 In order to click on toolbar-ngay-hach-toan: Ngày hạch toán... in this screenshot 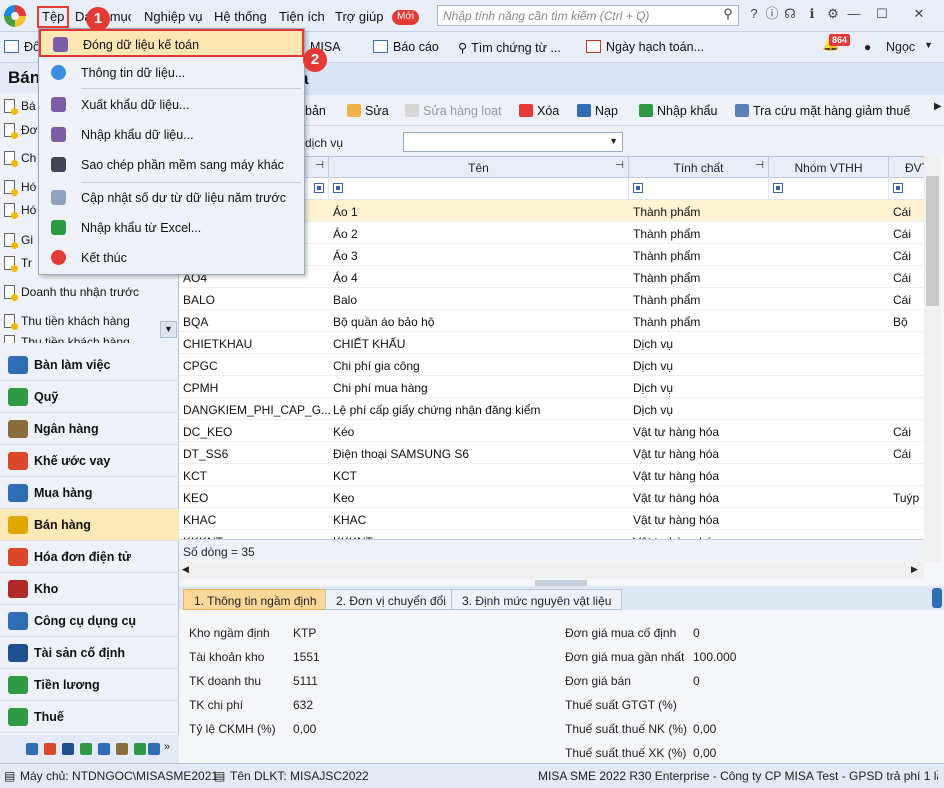, I will do `click(645, 47)`.